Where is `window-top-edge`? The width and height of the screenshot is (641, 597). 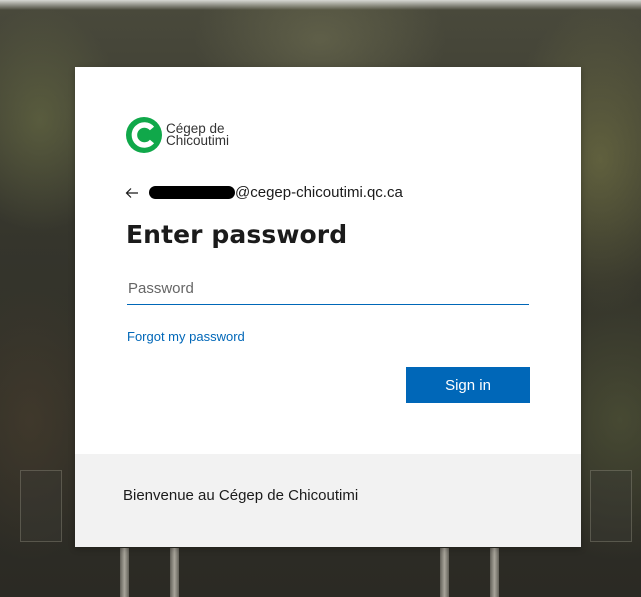
window-top-edge is located at coordinates (320, 5).